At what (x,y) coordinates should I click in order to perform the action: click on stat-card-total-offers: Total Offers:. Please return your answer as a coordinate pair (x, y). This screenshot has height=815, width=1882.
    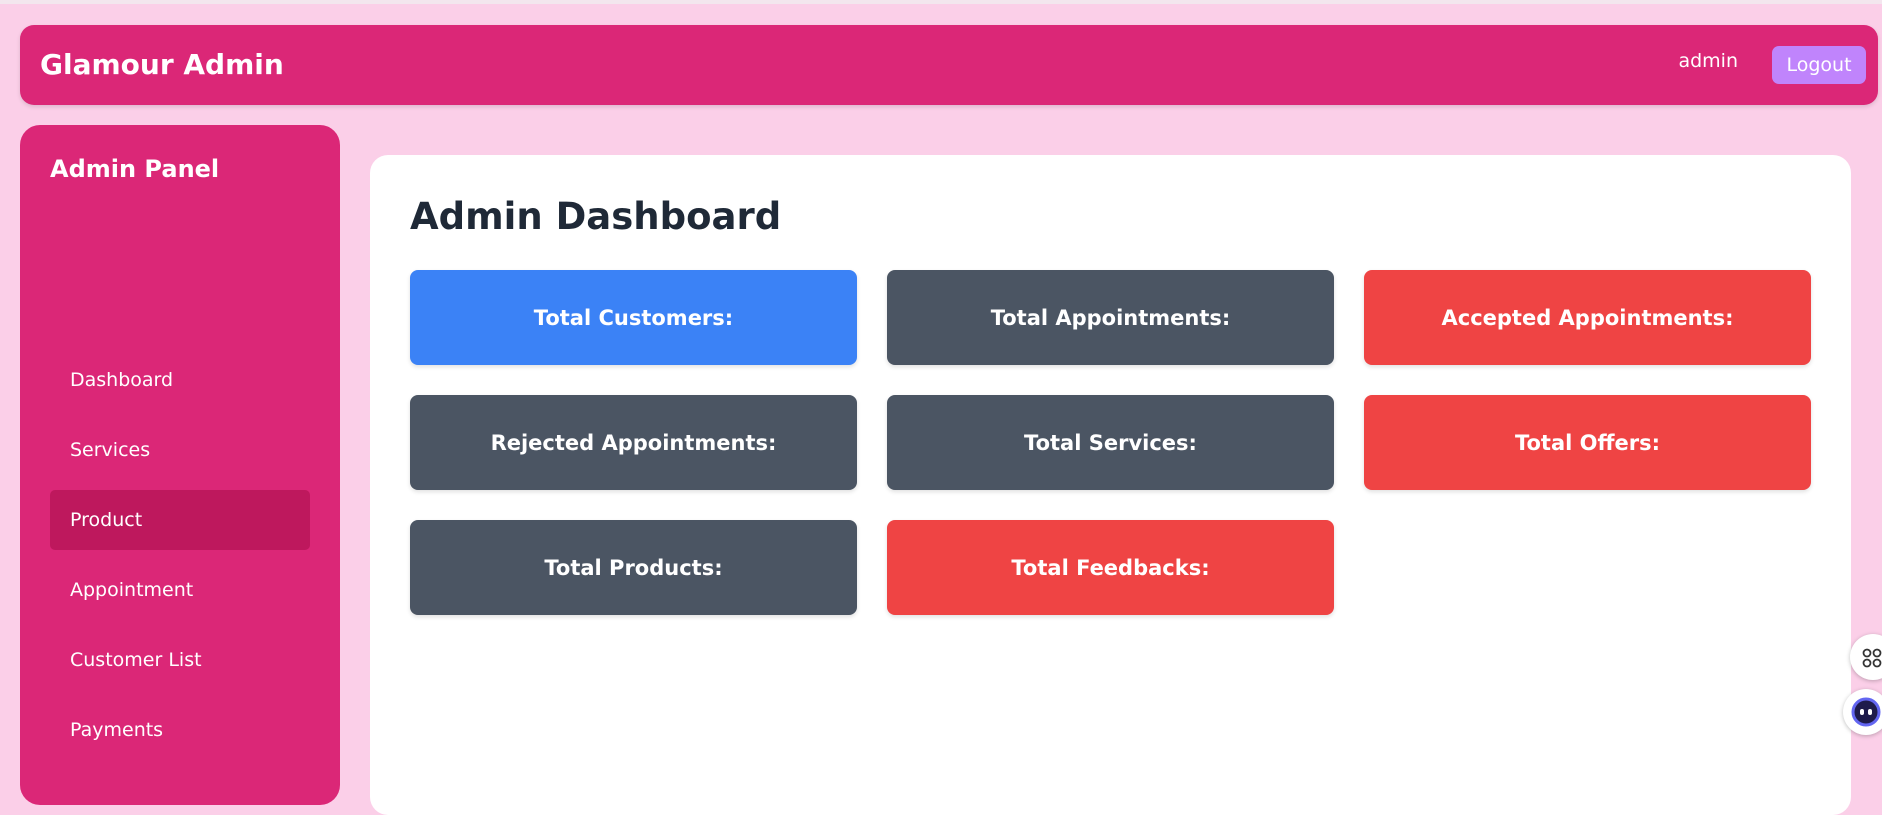
    Looking at the image, I should click on (1587, 442).